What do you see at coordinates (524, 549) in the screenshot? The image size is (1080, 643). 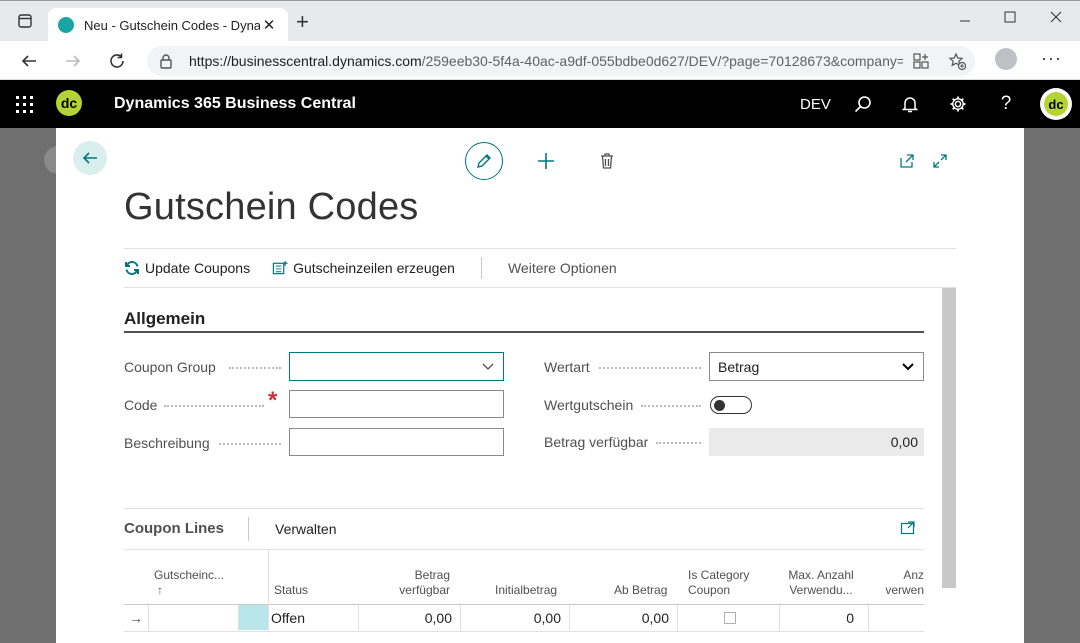 I see `grid-top-border` at bounding box center [524, 549].